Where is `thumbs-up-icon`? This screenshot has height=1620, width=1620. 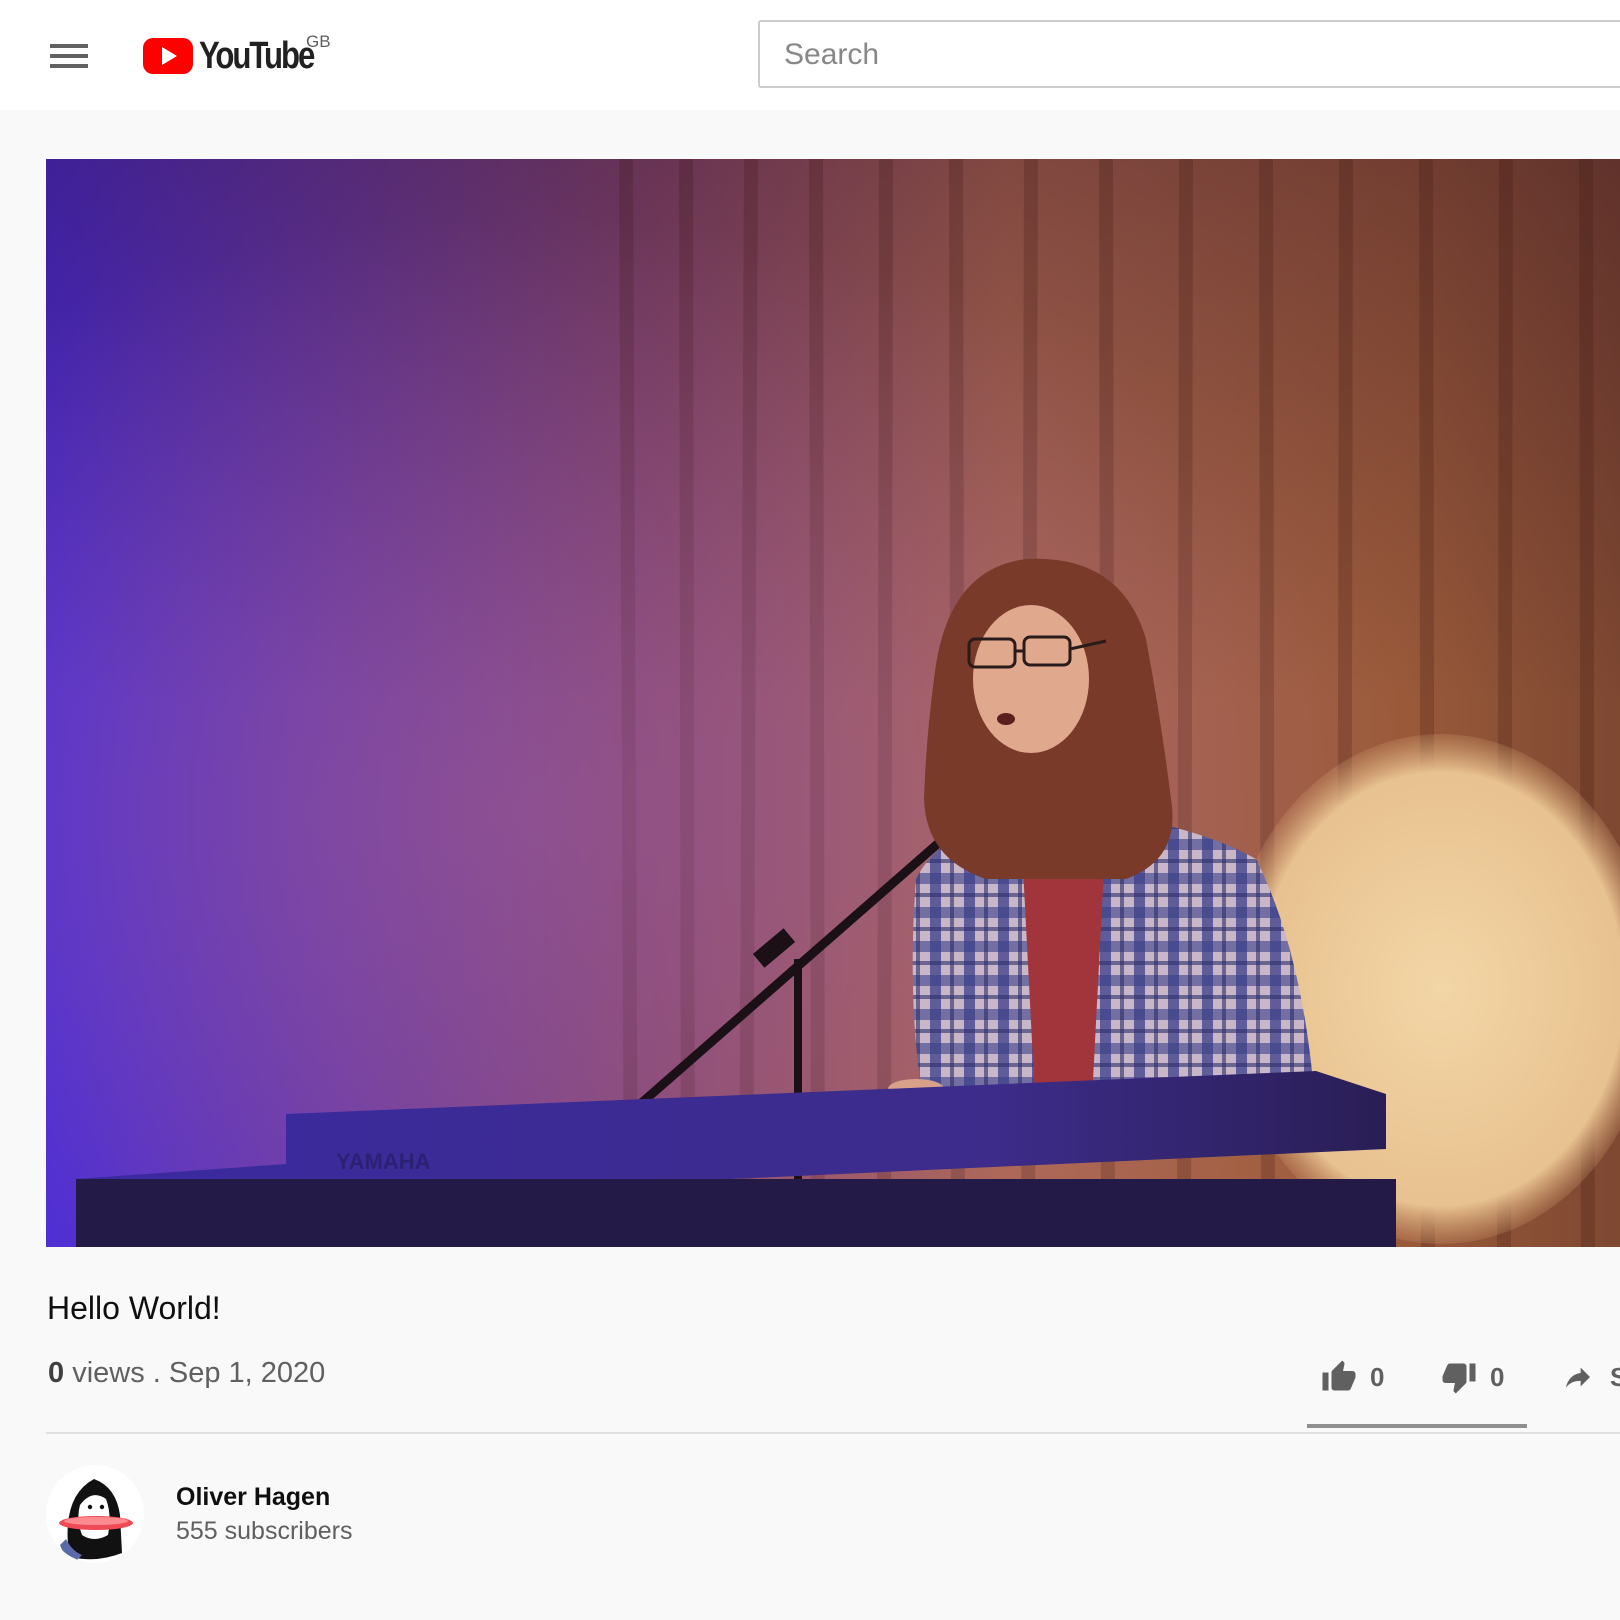 thumbs-up-icon is located at coordinates (1339, 1375).